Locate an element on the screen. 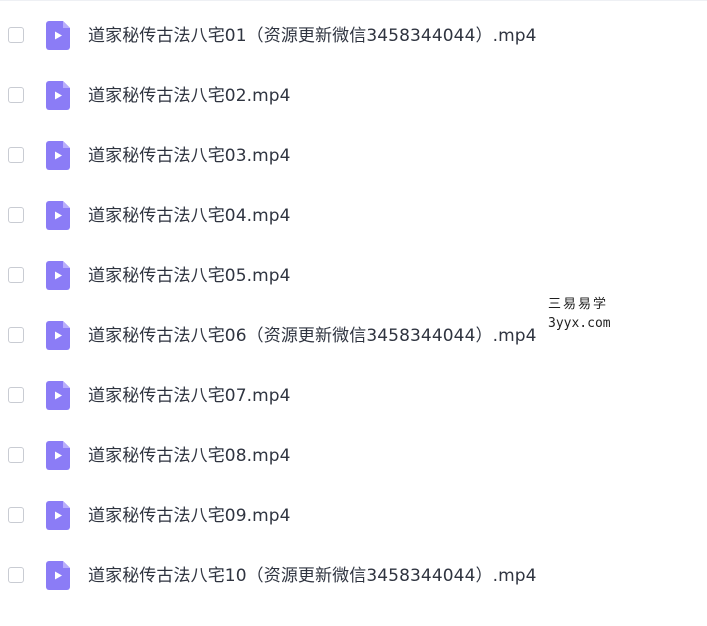 The image size is (707, 626). file-name: 道家秘传古法八宅10（资源更新微信3458344044）.mp4 is located at coordinates (312, 576).